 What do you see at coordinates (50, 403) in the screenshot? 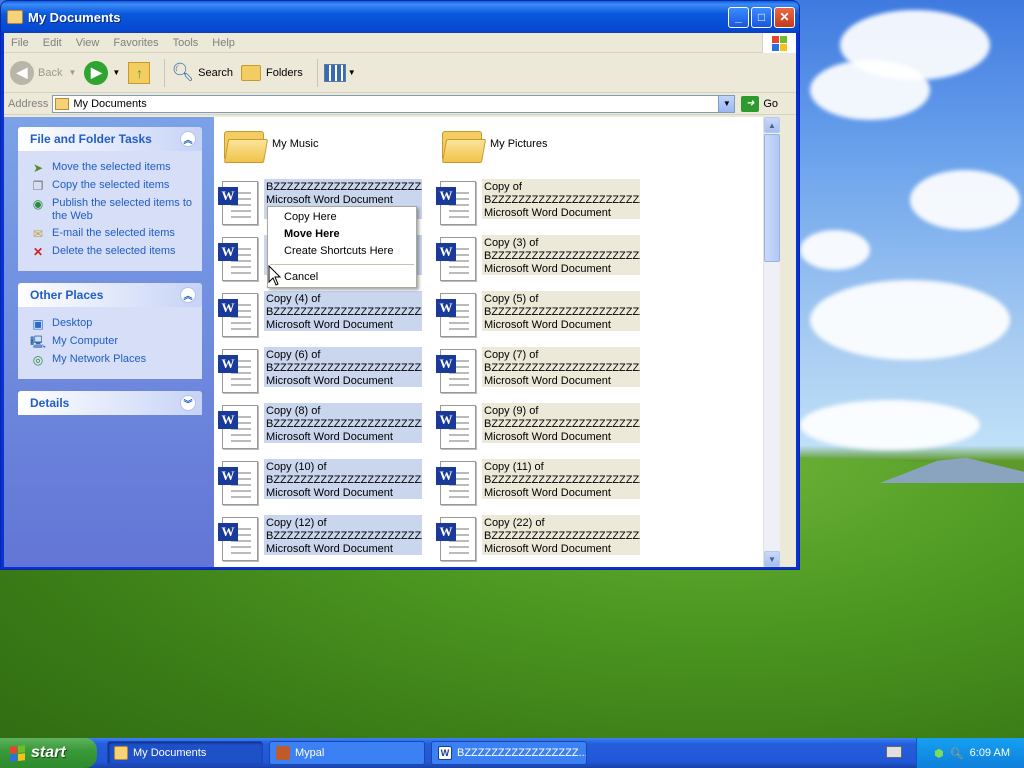
I see `panel-title: Details` at bounding box center [50, 403].